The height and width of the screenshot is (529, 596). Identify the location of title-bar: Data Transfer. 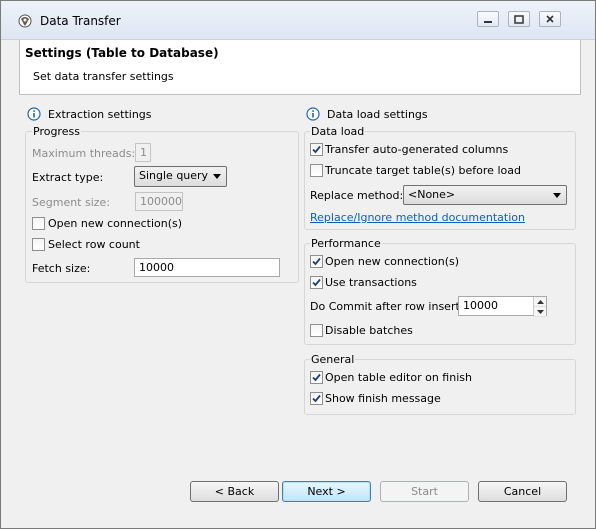
(298, 20).